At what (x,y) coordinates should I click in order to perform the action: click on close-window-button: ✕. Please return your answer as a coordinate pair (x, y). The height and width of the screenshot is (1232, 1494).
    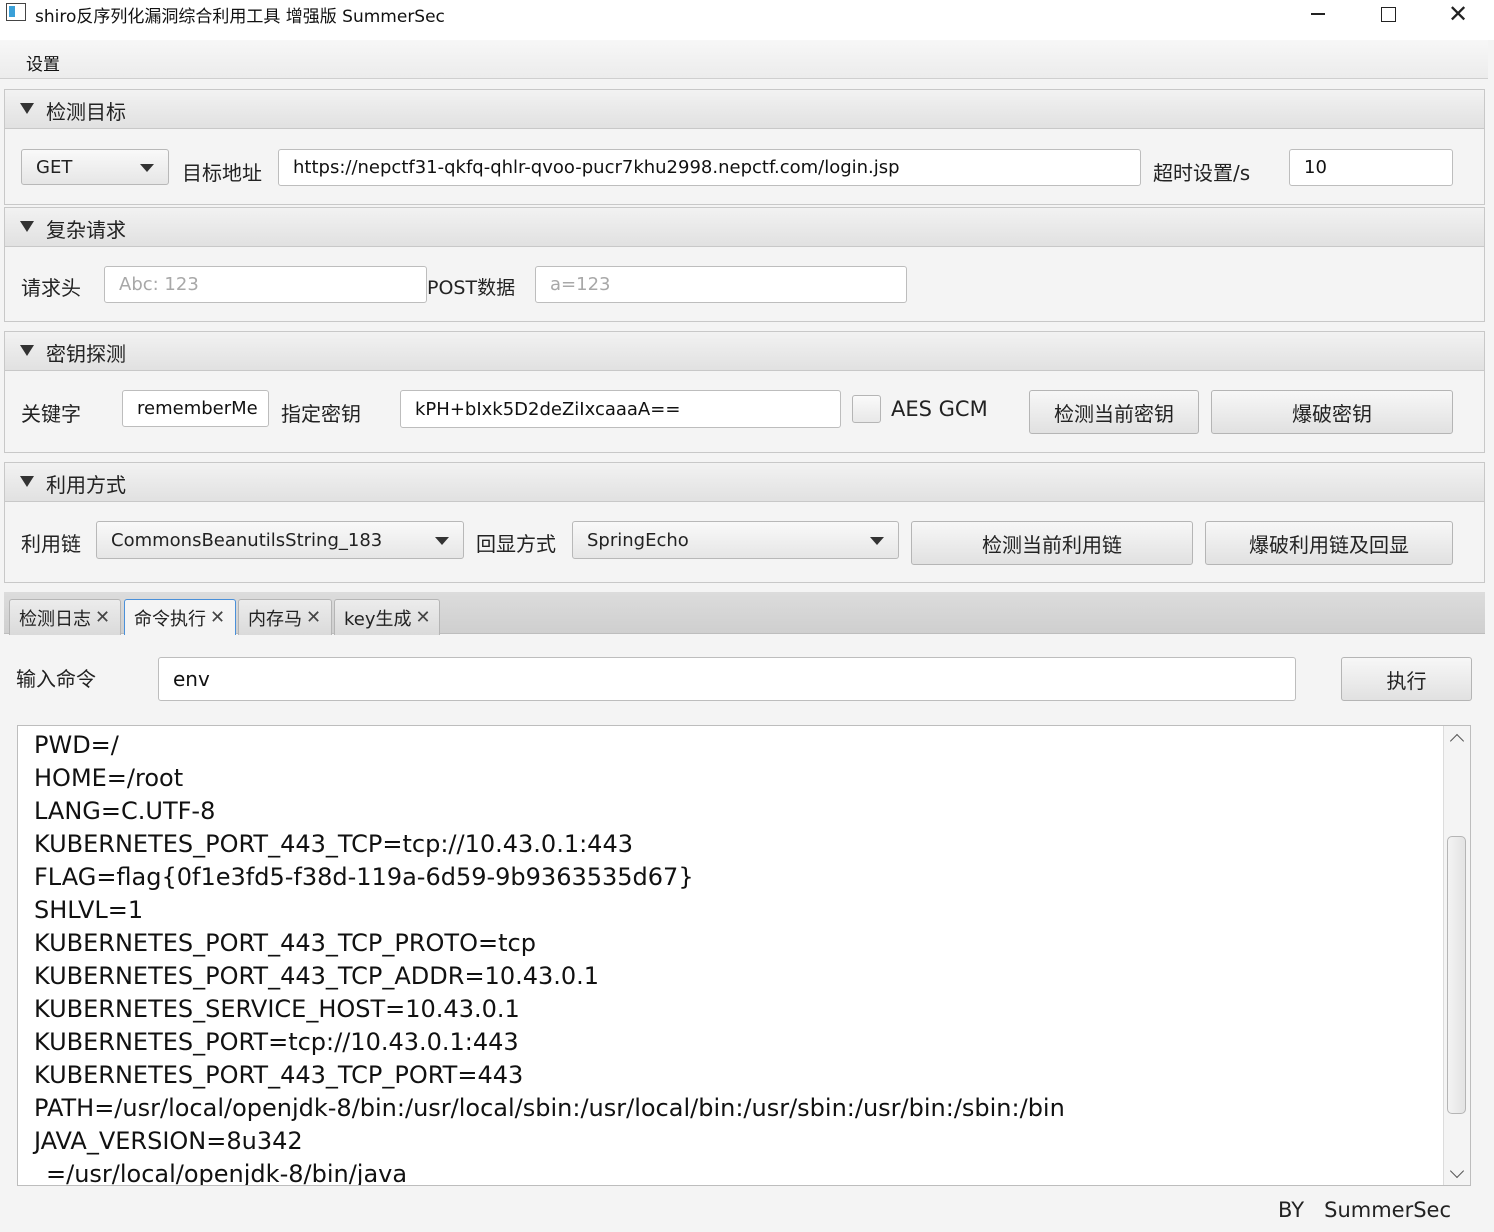
    Looking at the image, I should click on (1458, 14).